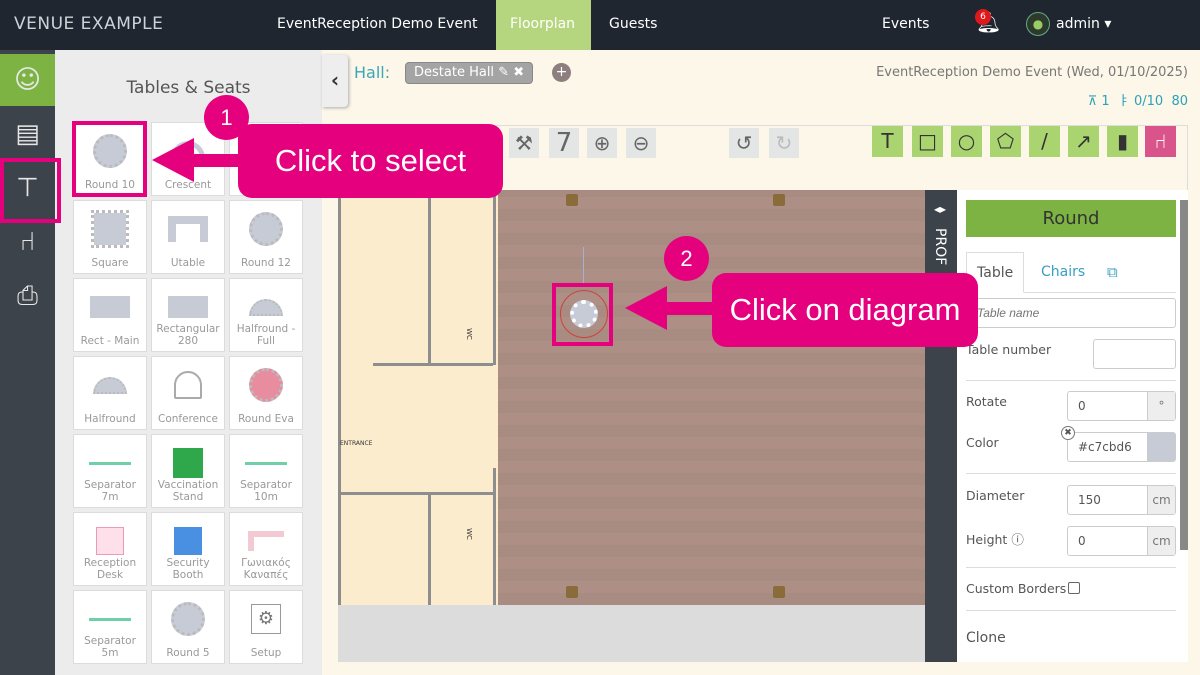  What do you see at coordinates (188, 471) in the screenshot?
I see `tile-vaccination-stand: Vaccination Stand` at bounding box center [188, 471].